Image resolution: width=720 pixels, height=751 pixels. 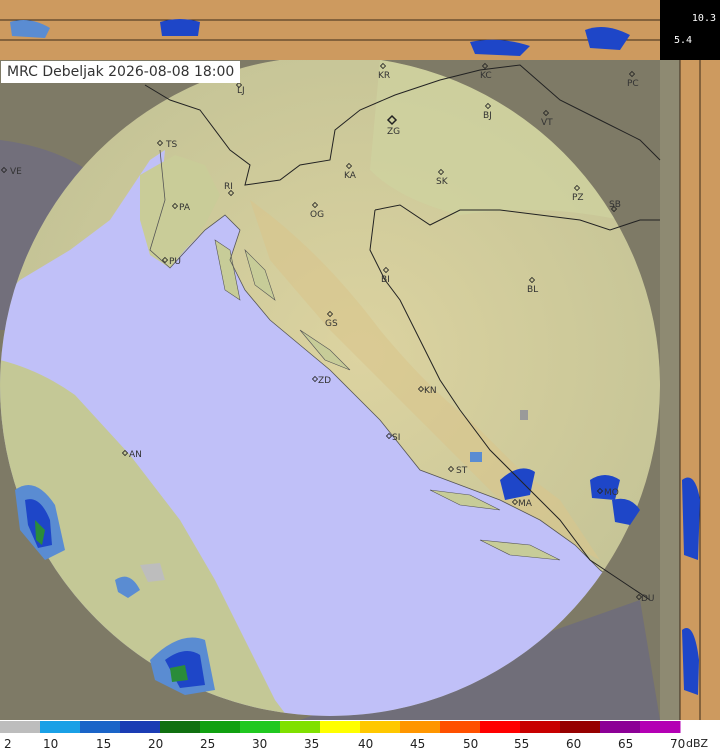 What do you see at coordinates (648, 599) in the screenshot?
I see `city-label: DU` at bounding box center [648, 599].